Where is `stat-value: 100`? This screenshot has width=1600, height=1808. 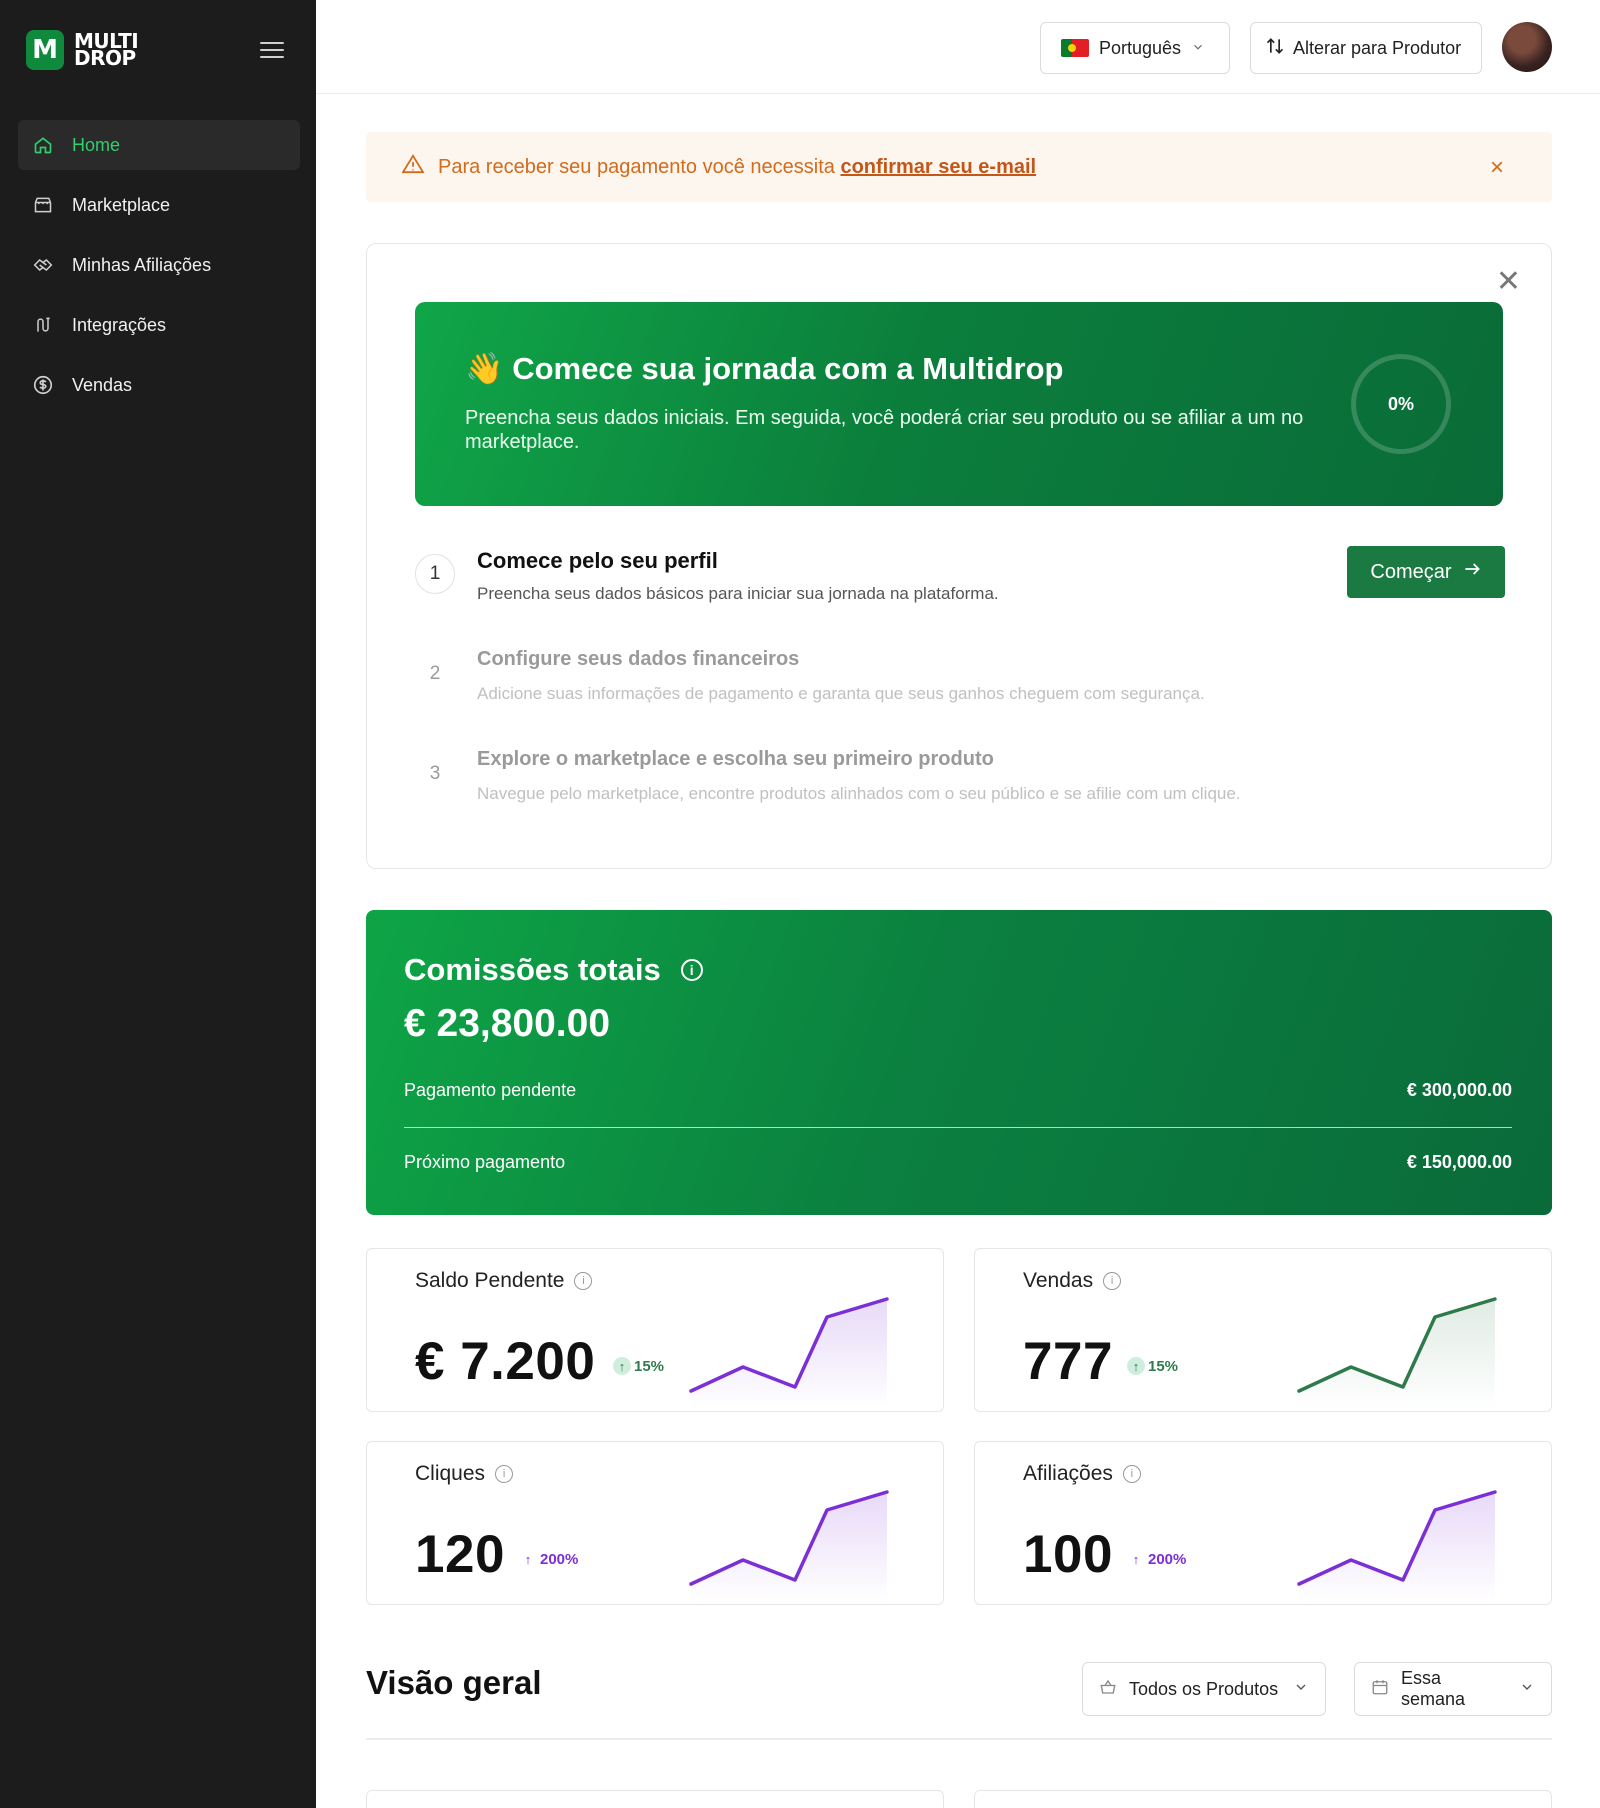
stat-value: 100 is located at coordinates (1068, 1554).